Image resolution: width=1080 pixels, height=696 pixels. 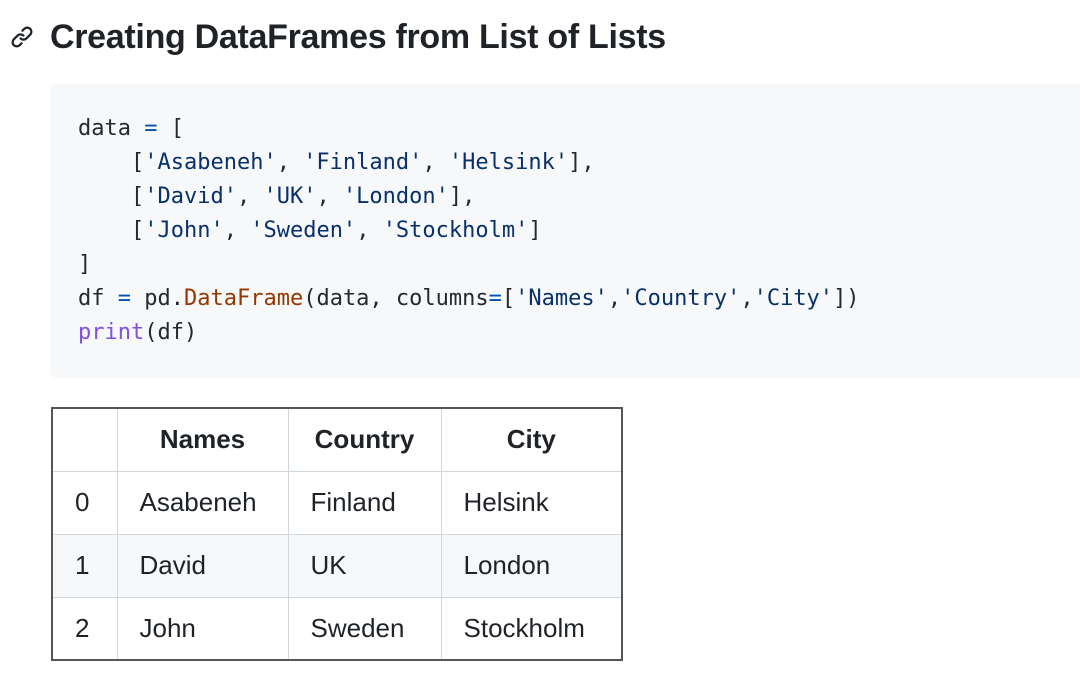 I want to click on code-token-str: 'Helsink', so click(x=508, y=162).